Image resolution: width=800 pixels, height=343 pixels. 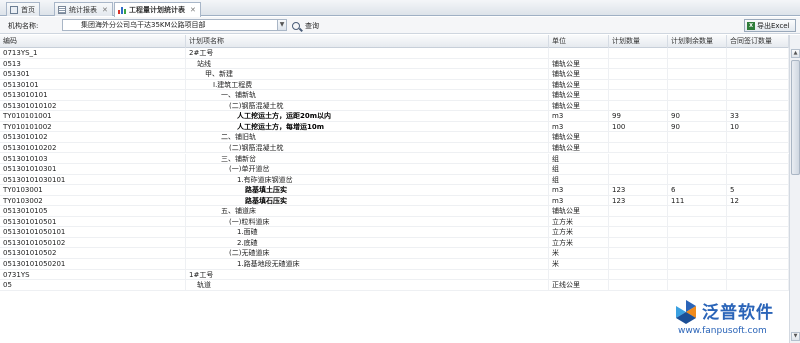 What do you see at coordinates (697, 116) in the screenshot?
I see `cell-remaining-qty: 90` at bounding box center [697, 116].